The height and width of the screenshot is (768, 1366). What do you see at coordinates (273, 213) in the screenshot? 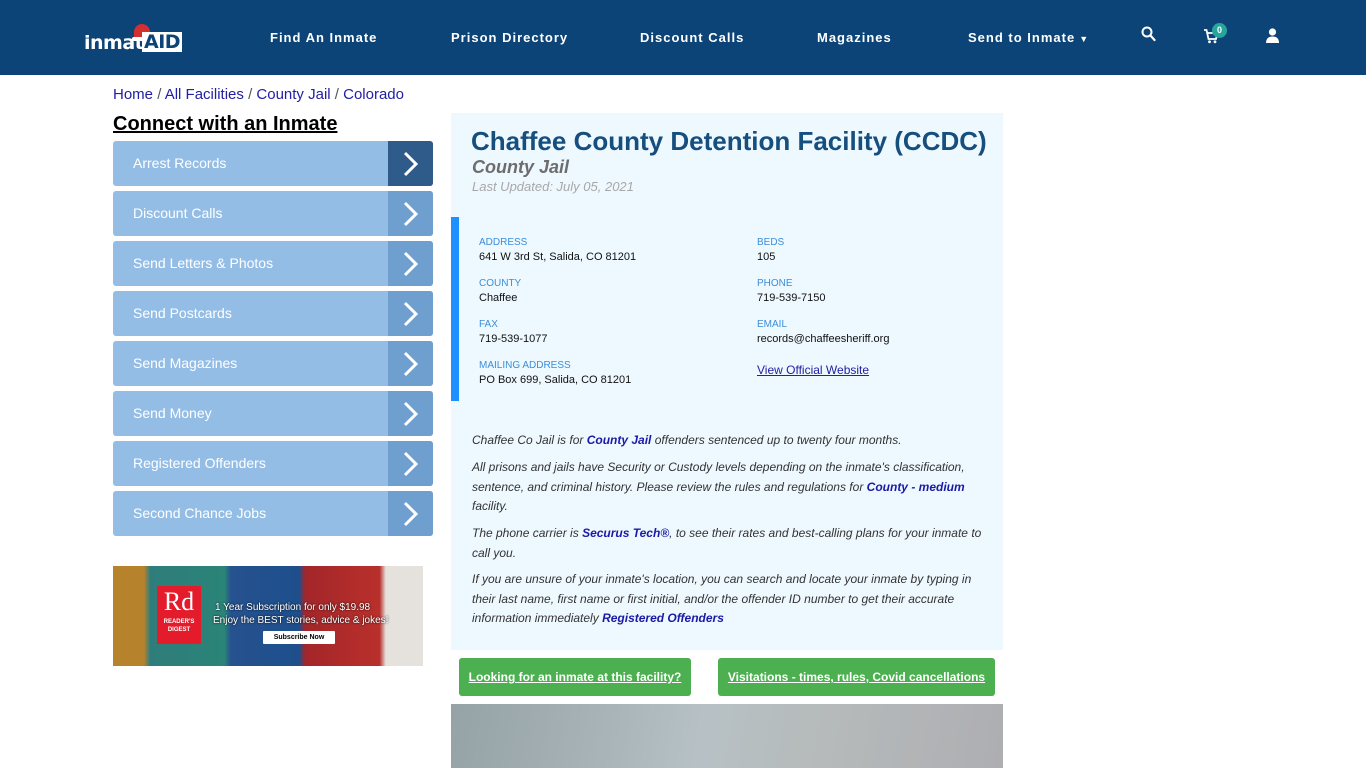
I see `sidebar-item-discount-calls: Discount Calls` at bounding box center [273, 213].